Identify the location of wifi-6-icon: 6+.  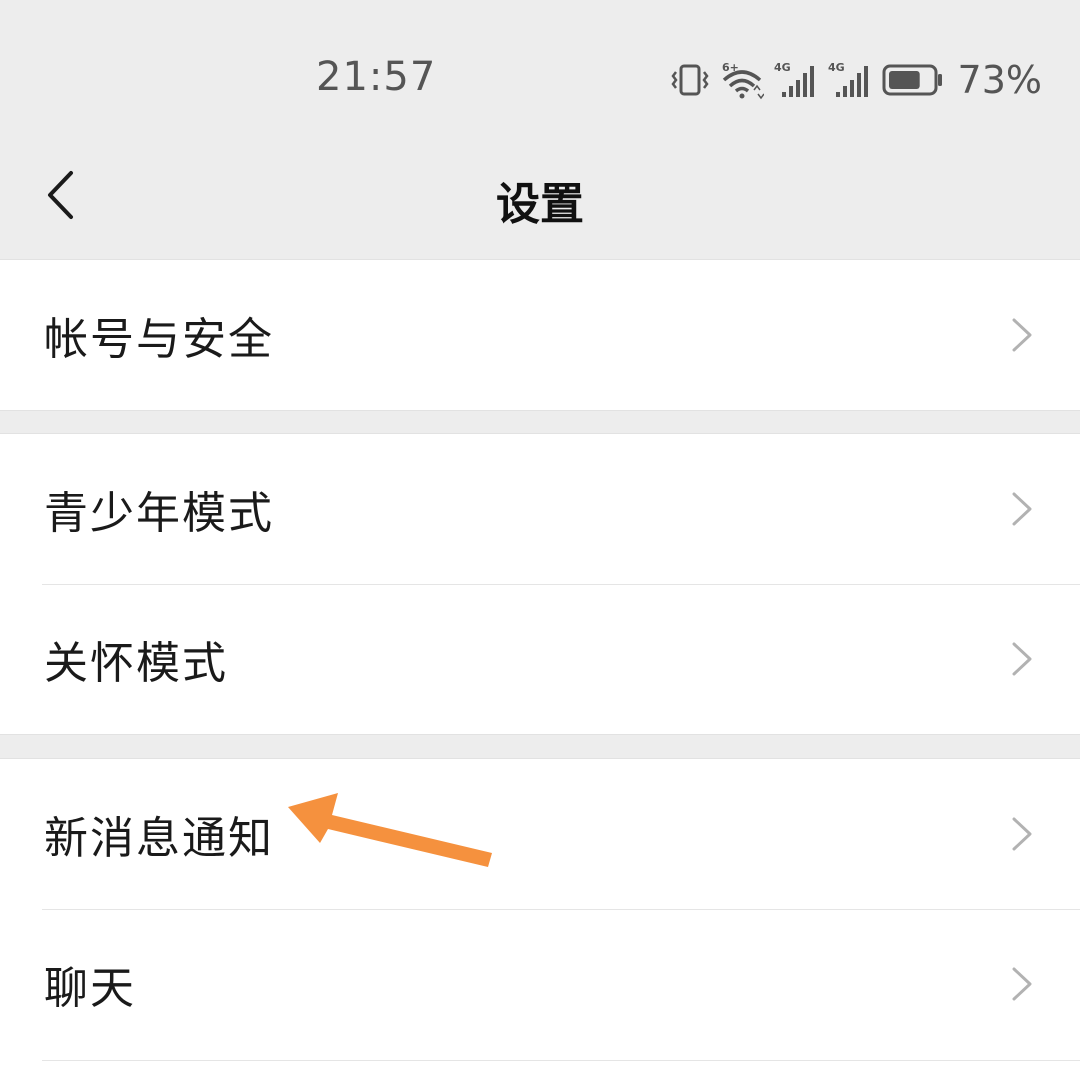
(742, 80).